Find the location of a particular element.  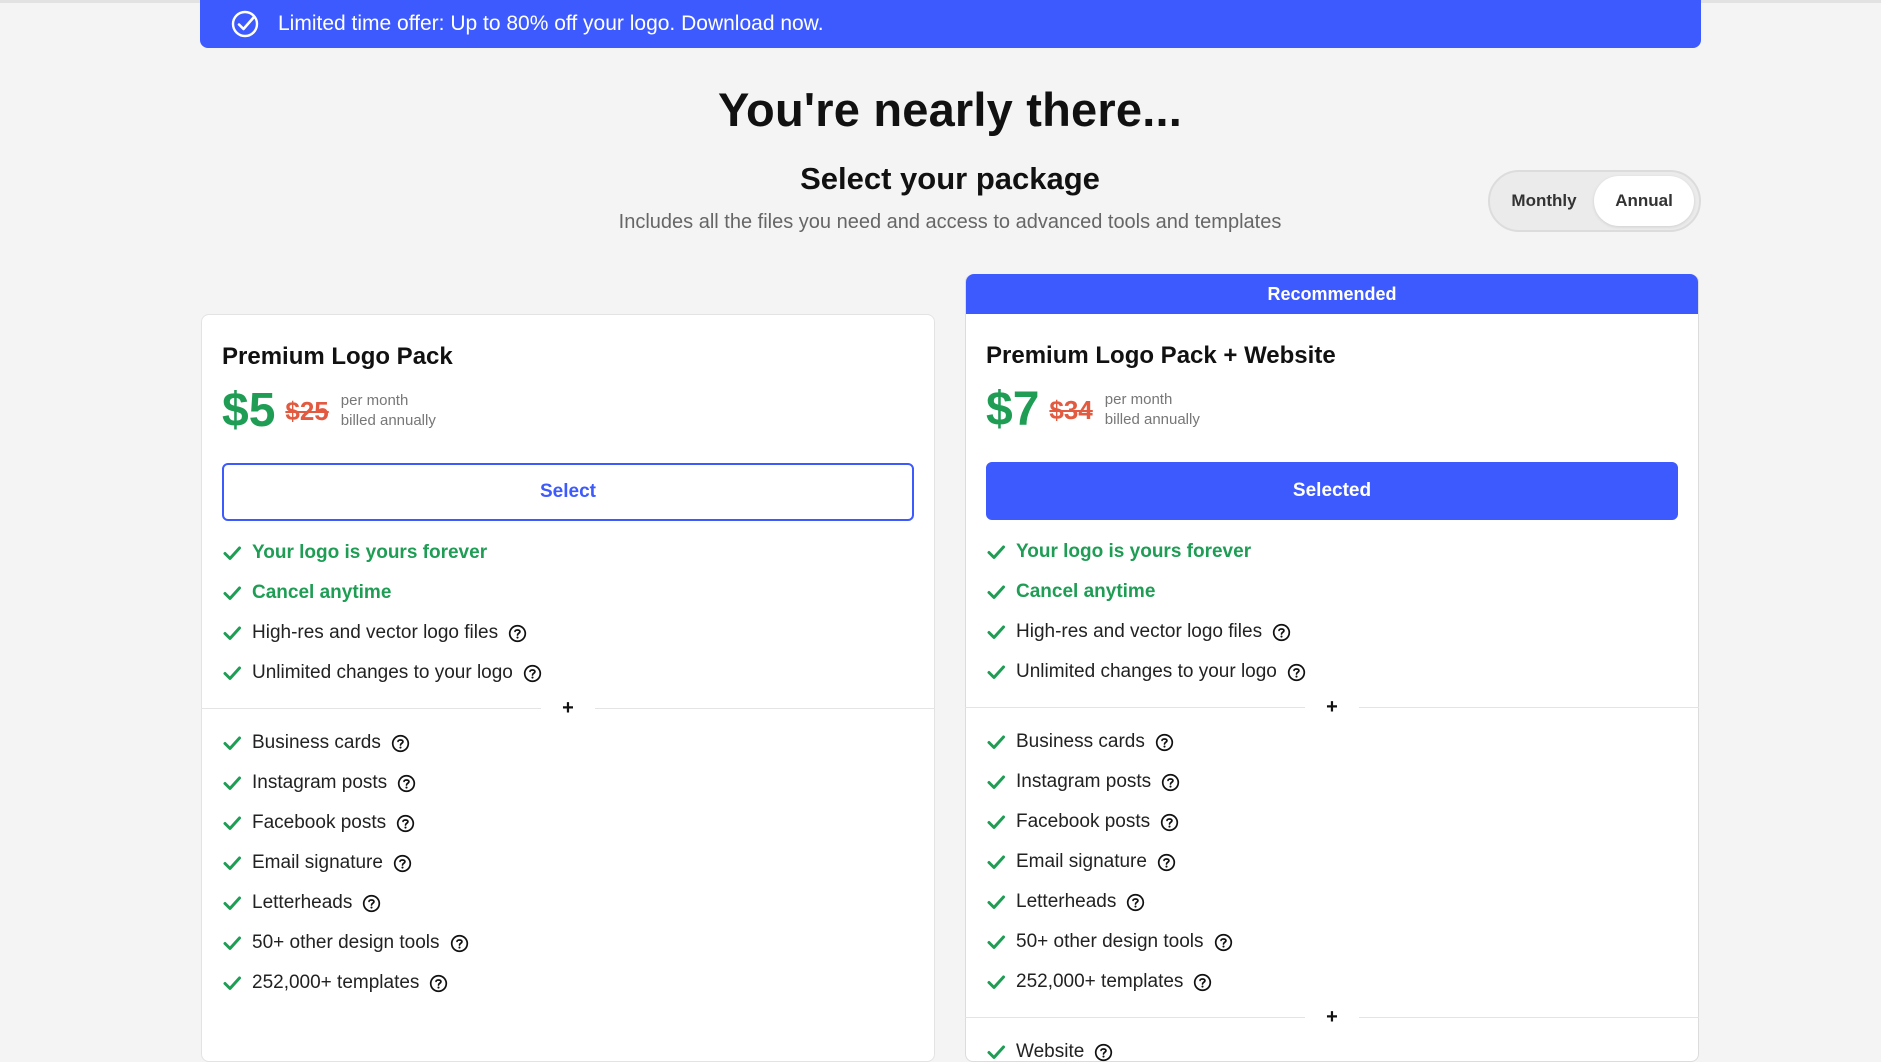

plan-old-price: $34 is located at coordinates (1071, 409).